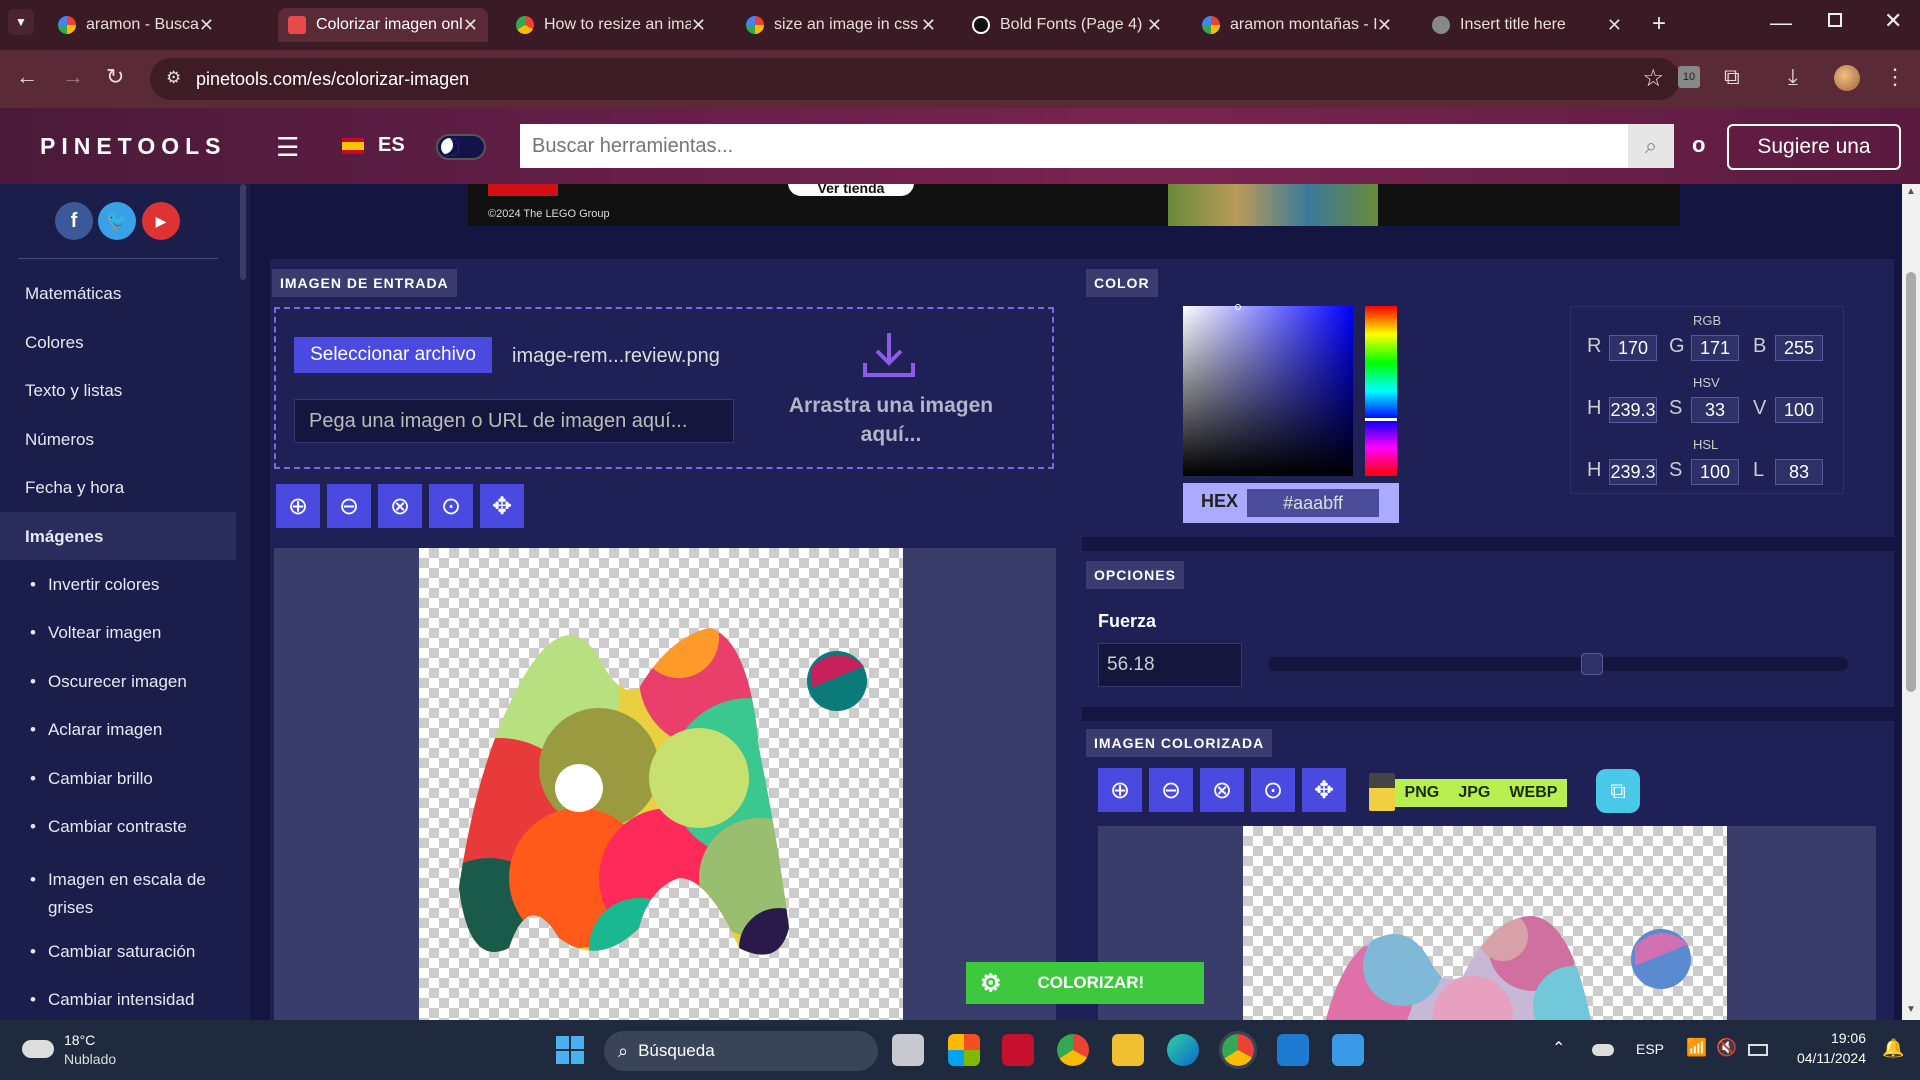 This screenshot has width=1920, height=1080. What do you see at coordinates (1633, 348) in the screenshot?
I see `r-input: 170` at bounding box center [1633, 348].